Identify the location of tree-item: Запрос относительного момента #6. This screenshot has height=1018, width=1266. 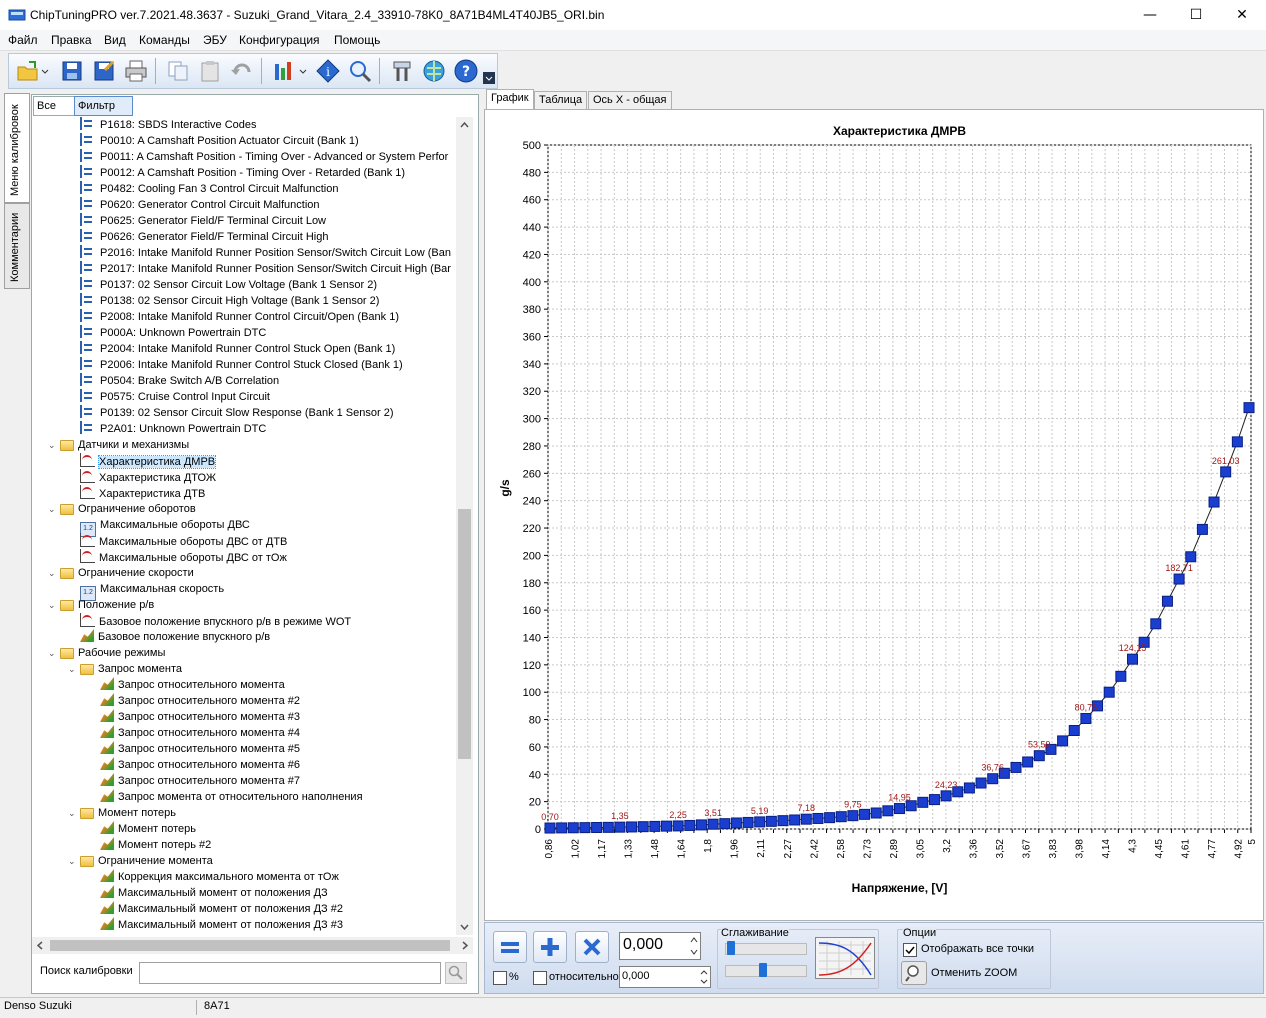
(200, 765).